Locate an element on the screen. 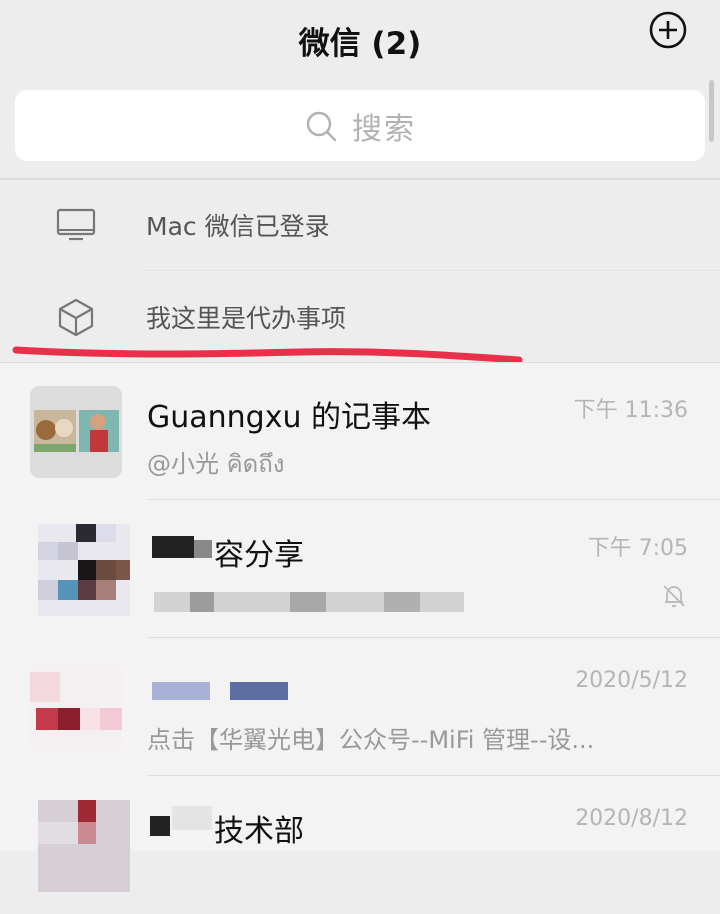 The width and height of the screenshot is (720, 914). search-placeholder: 搜索 is located at coordinates (384, 129).